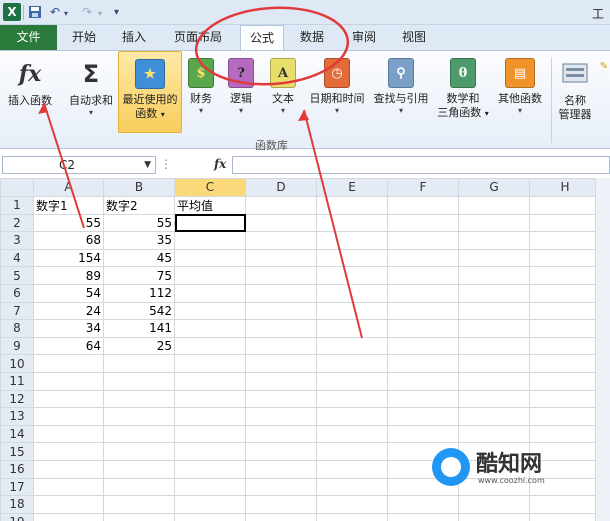 Image resolution: width=610 pixels, height=521 pixels. I want to click on tab-data: 数据, so click(312, 37).